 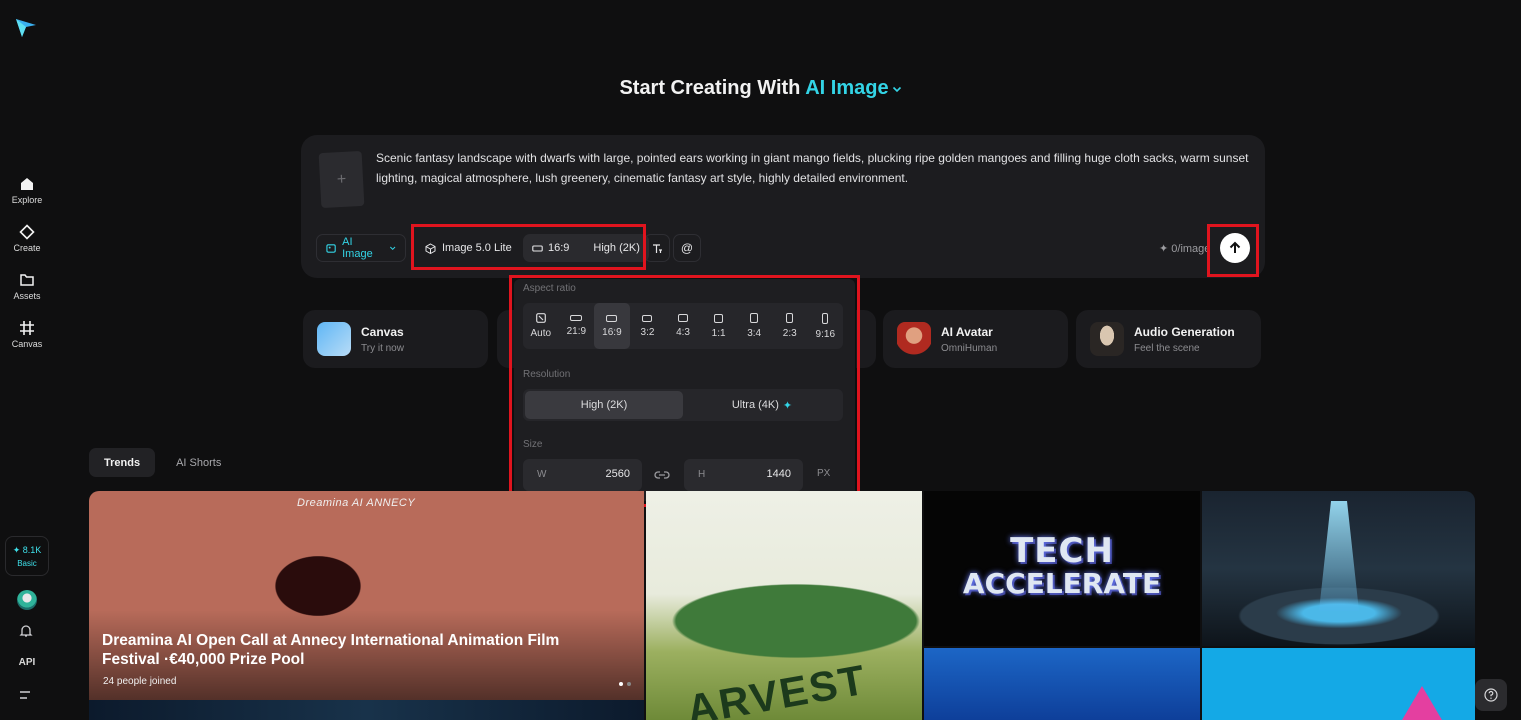 What do you see at coordinates (357, 248) in the screenshot?
I see `mode-chip-label: AI Image` at bounding box center [357, 248].